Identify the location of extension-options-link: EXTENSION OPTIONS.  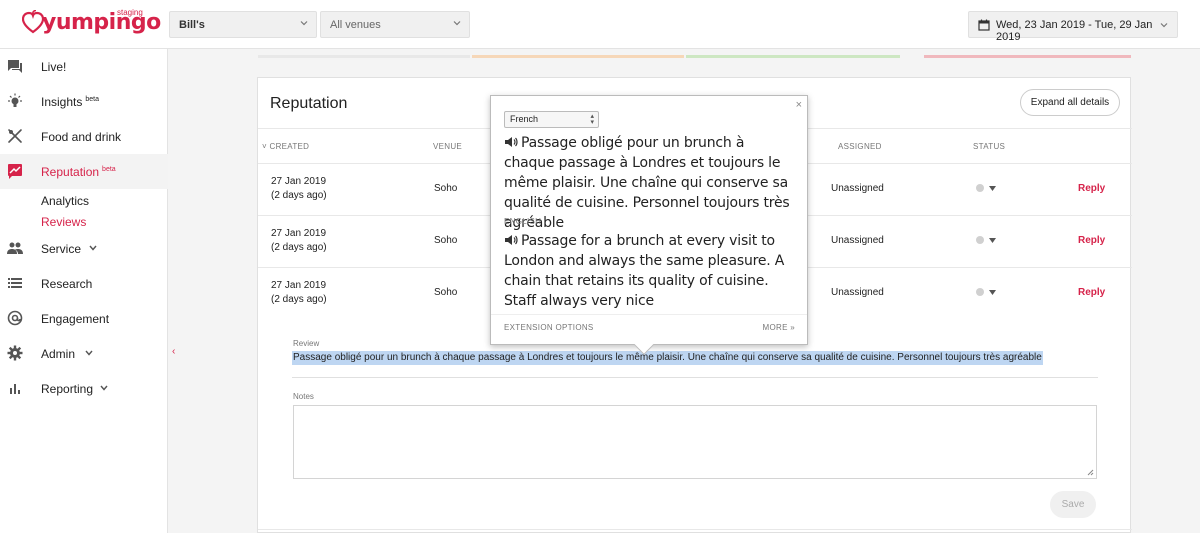
(549, 327).